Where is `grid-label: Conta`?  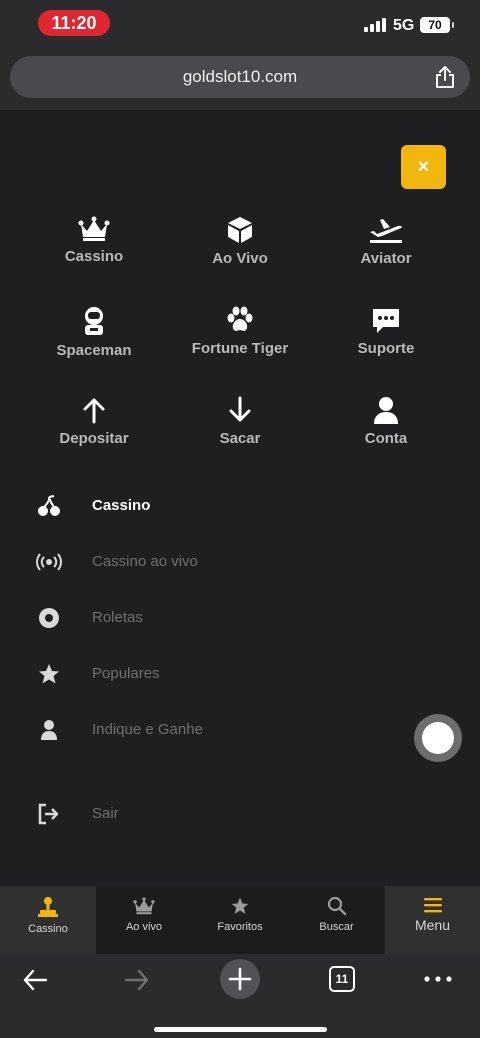
grid-label: Conta is located at coordinates (386, 438).